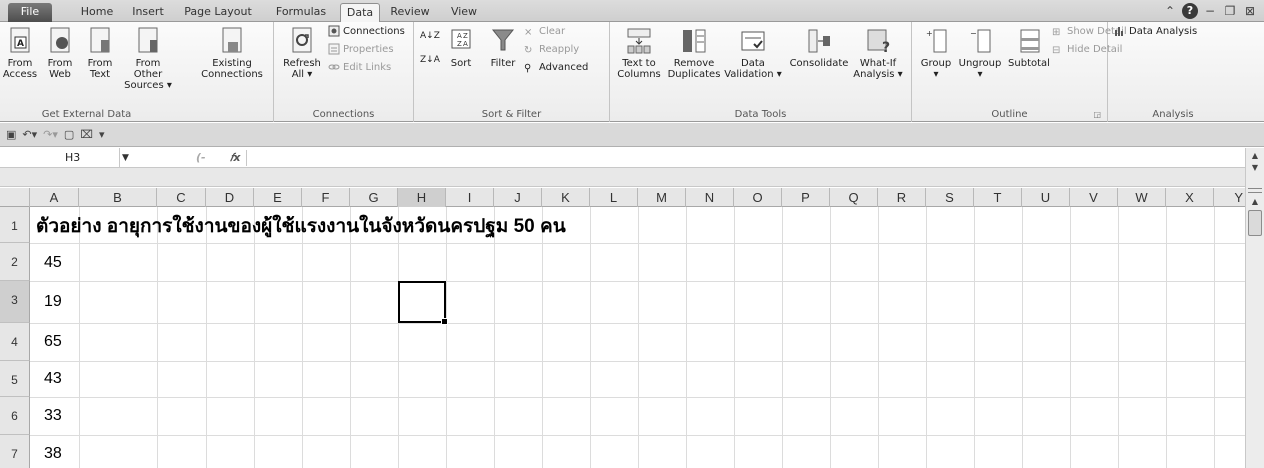 Image resolution: width=1264 pixels, height=468 pixels. I want to click on selected-cell-h3, so click(423, 303).